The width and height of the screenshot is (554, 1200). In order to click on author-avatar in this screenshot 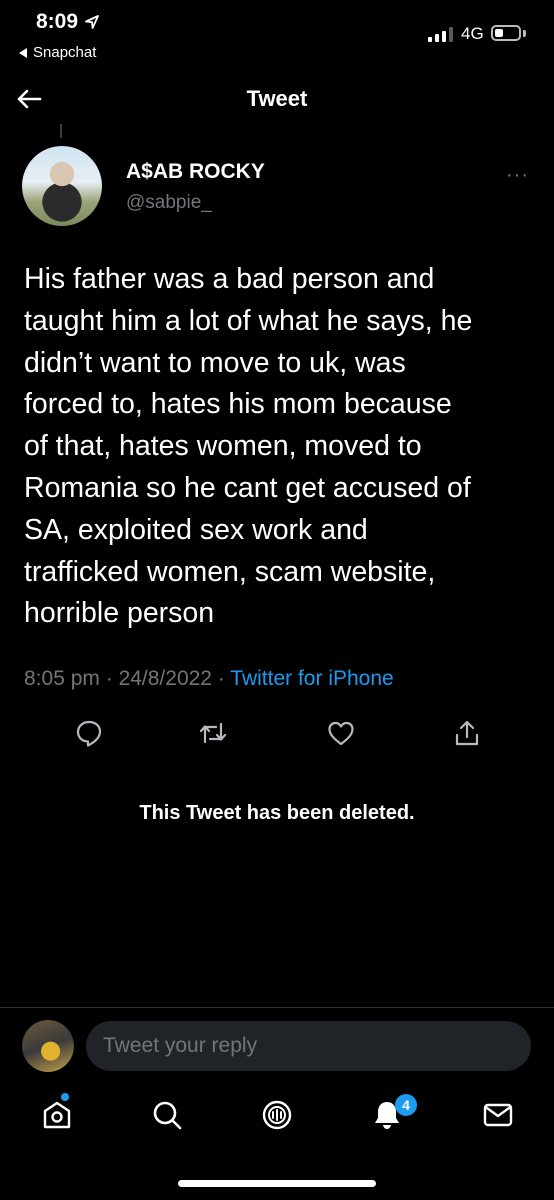, I will do `click(62, 186)`.